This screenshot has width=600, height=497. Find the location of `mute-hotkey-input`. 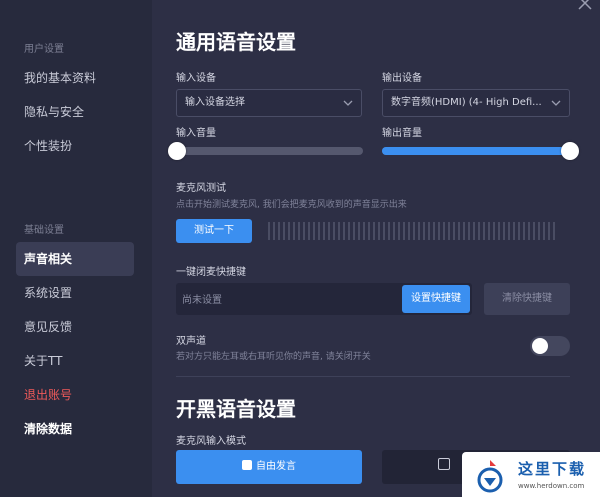

mute-hotkey-input is located at coordinates (290, 300).